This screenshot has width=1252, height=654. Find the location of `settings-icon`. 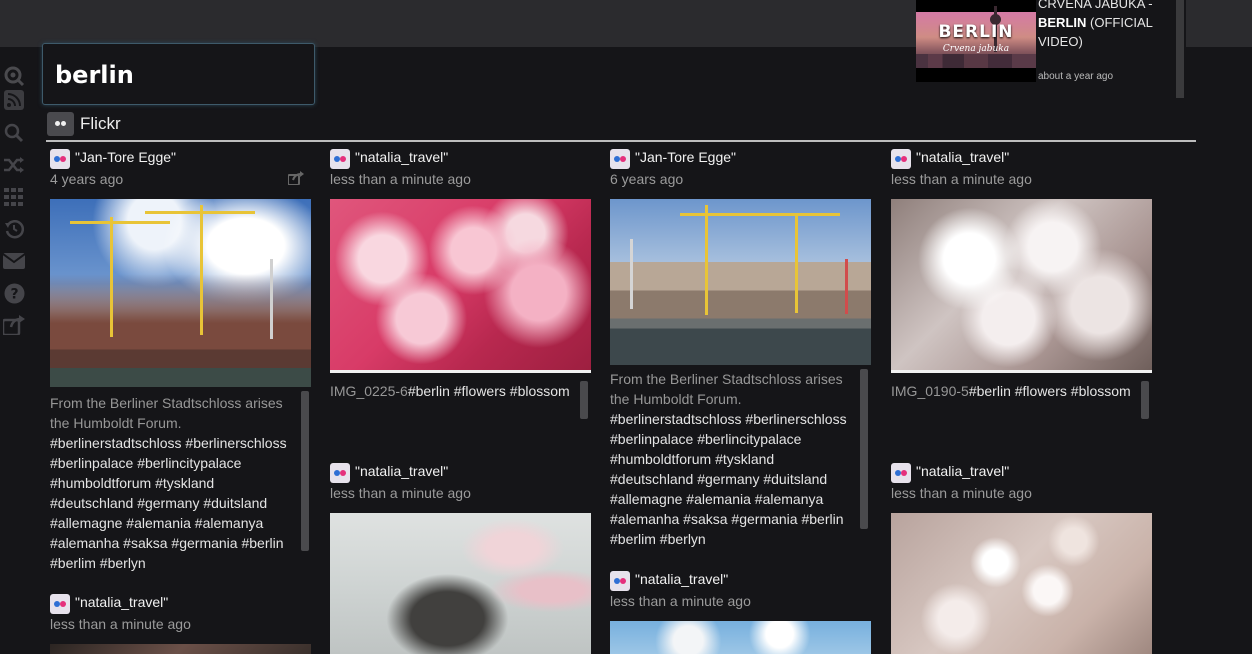

settings-icon is located at coordinates (14, 76).